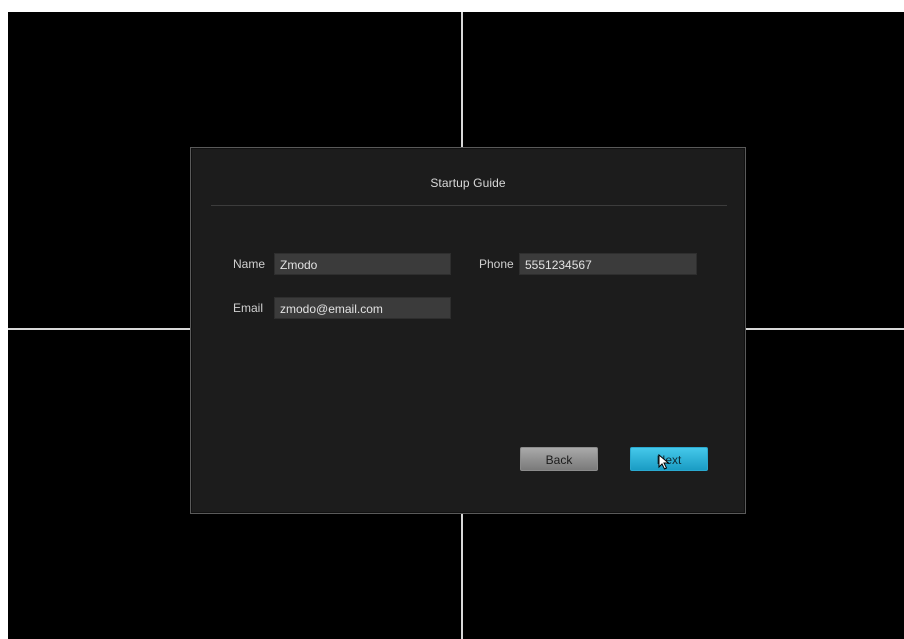 The height and width of the screenshot is (639, 904). Describe the element at coordinates (664, 462) in the screenshot. I see `mouse-pointer-icon` at that location.